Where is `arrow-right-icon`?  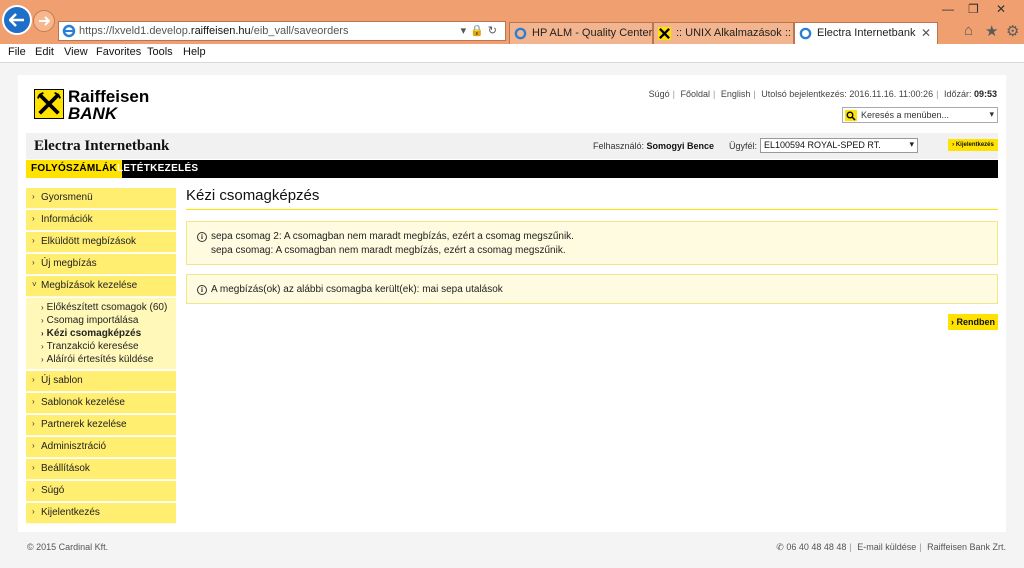 arrow-right-icon is located at coordinates (44, 21).